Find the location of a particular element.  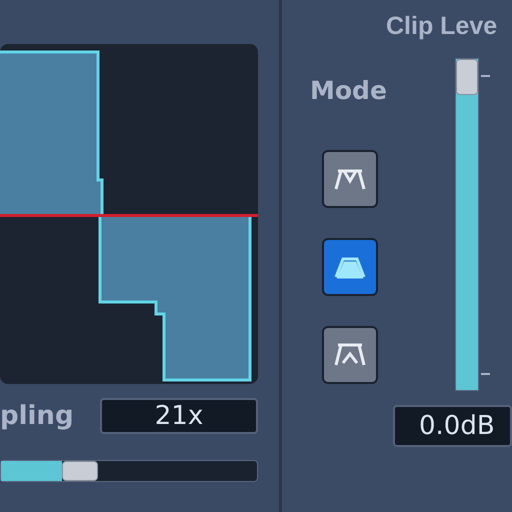

field-label: pling is located at coordinates (37, 416).